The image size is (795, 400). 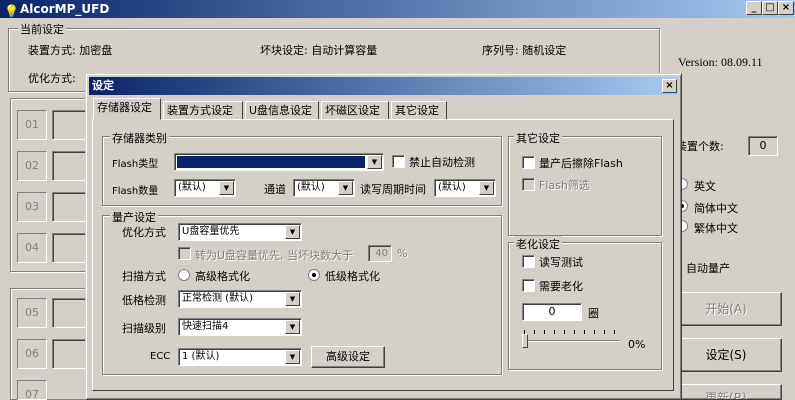 I want to click on version-label: Version: 08.09.11, so click(x=720, y=62).